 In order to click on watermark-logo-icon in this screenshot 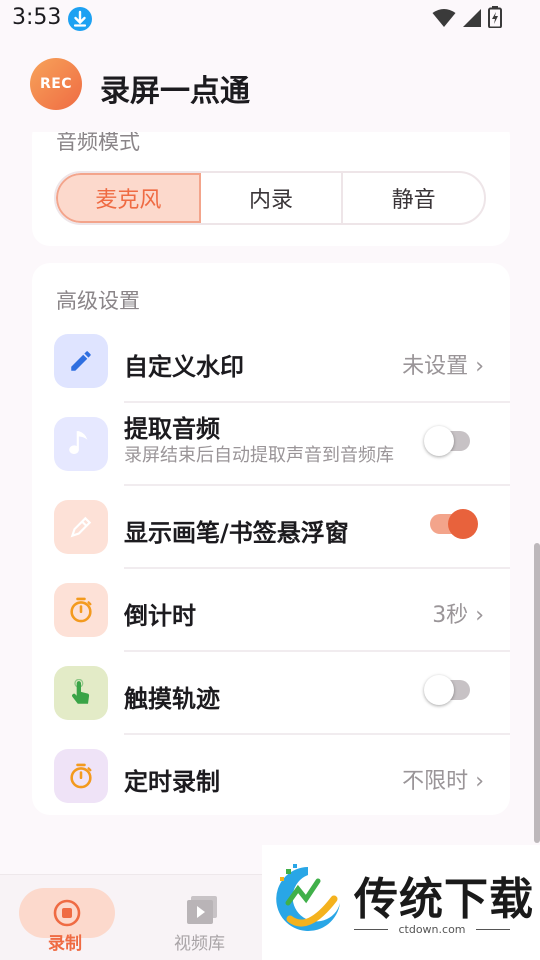, I will do `click(308, 897)`.